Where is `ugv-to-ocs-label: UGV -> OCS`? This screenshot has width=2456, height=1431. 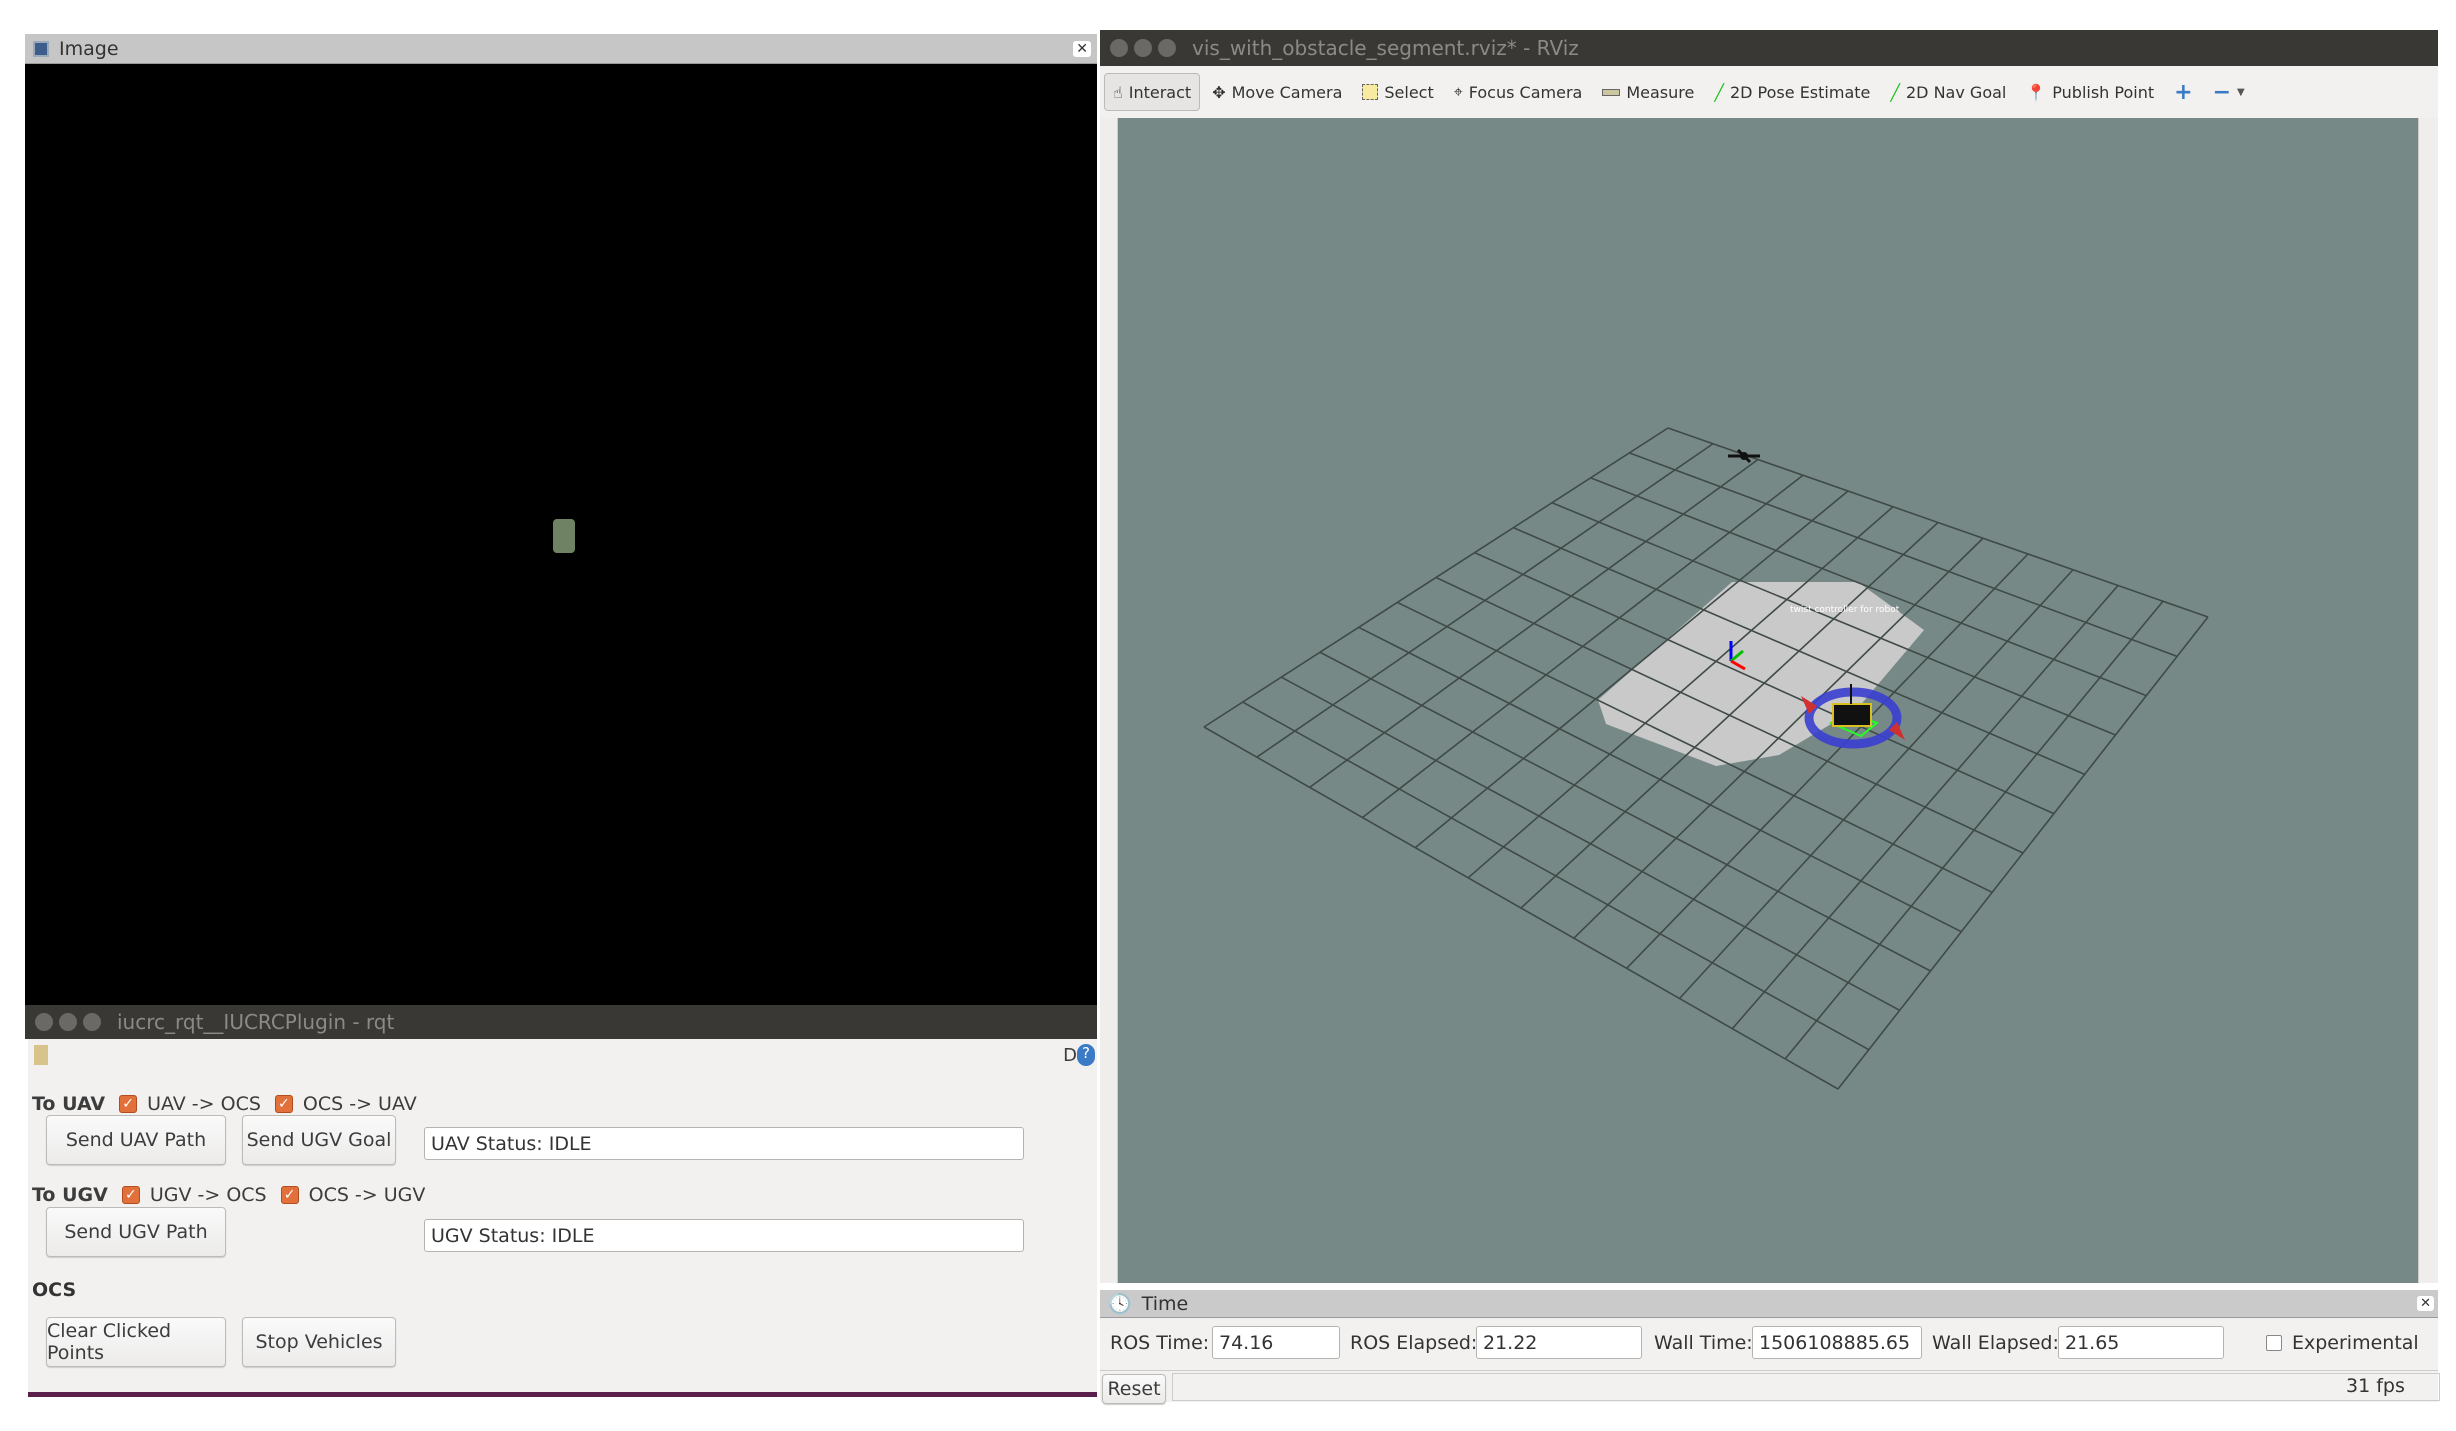 ugv-to-ocs-label: UGV -> OCS is located at coordinates (208, 1195).